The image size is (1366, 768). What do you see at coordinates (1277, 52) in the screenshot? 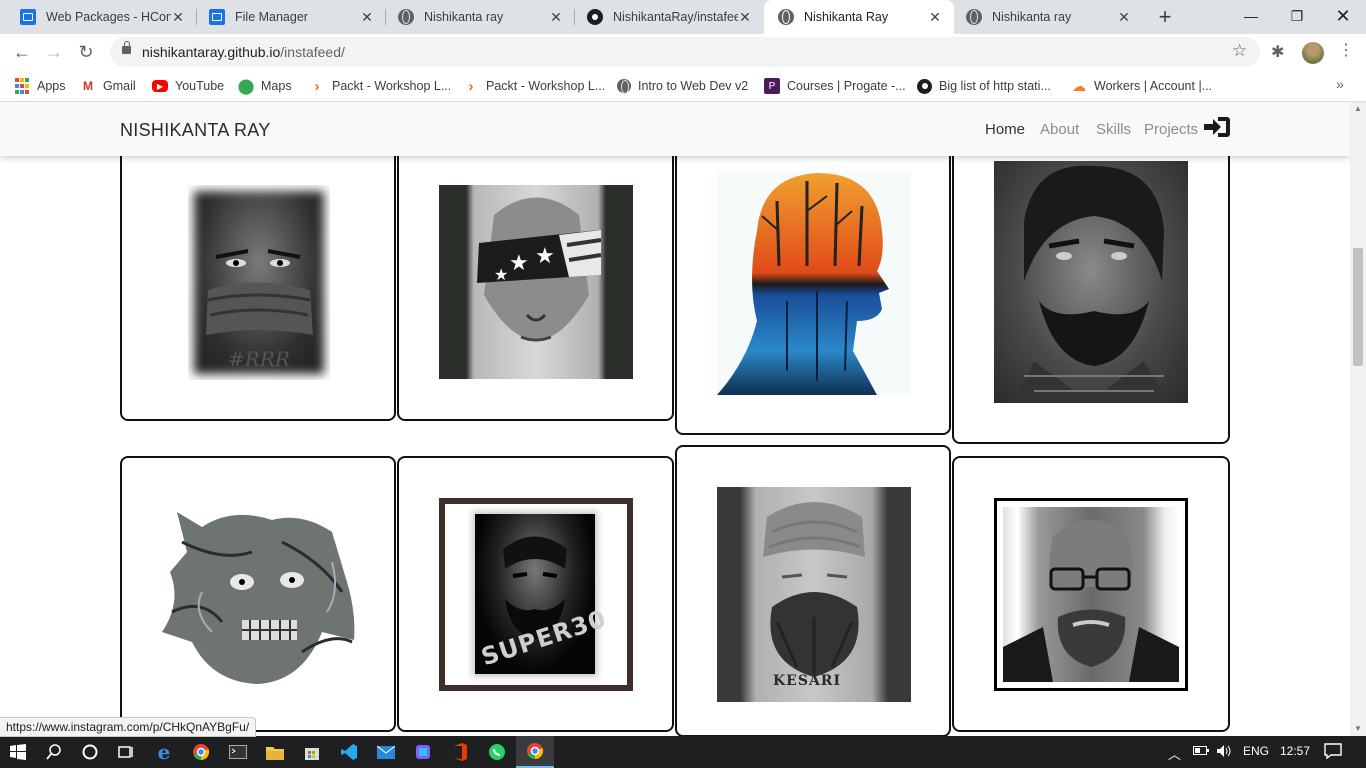
I see `extensions-icon: ✱` at bounding box center [1277, 52].